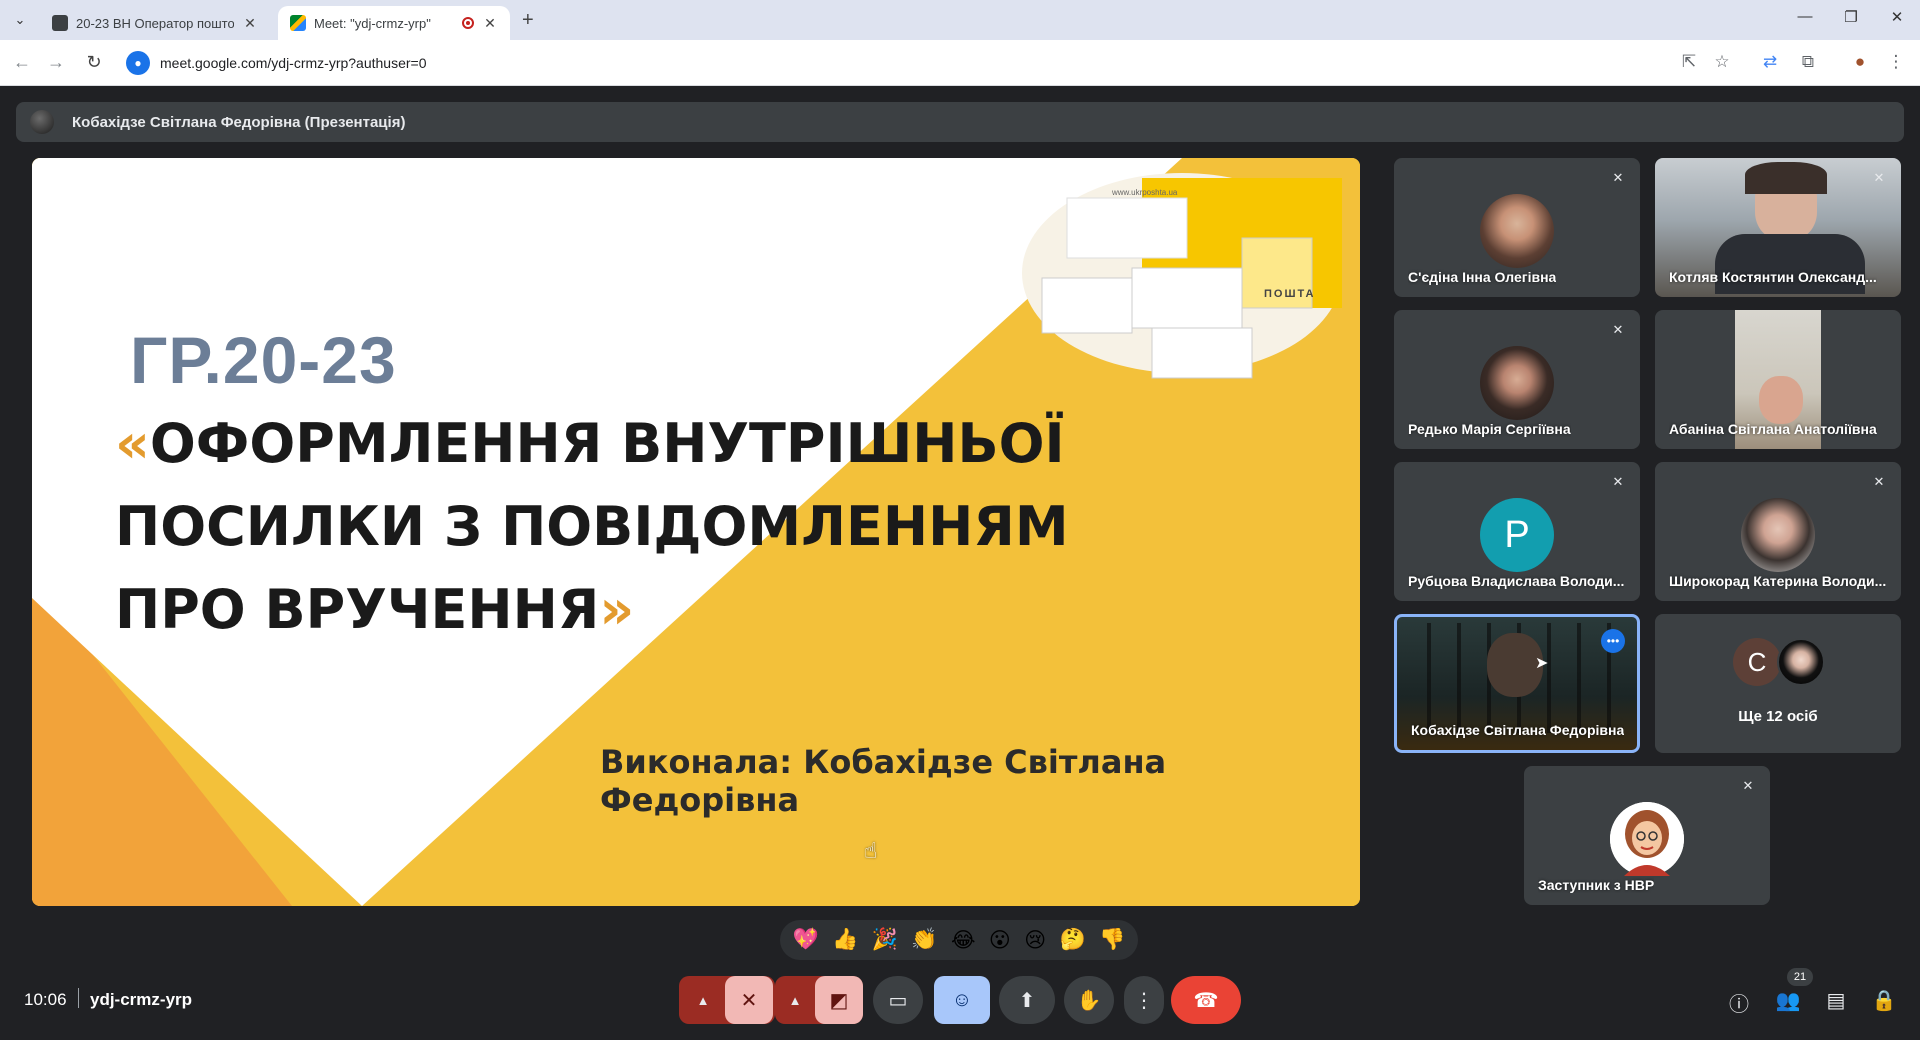  What do you see at coordinates (1770, 62) in the screenshot?
I see `translate-icon: ⇄` at bounding box center [1770, 62].